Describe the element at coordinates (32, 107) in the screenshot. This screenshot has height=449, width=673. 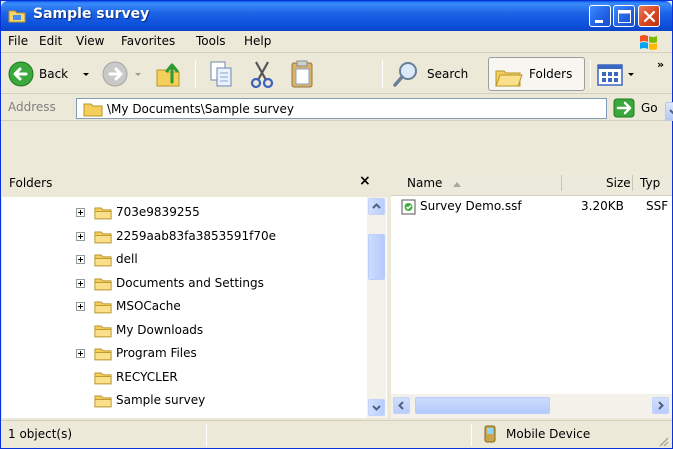
I see `address-label: Address` at that location.